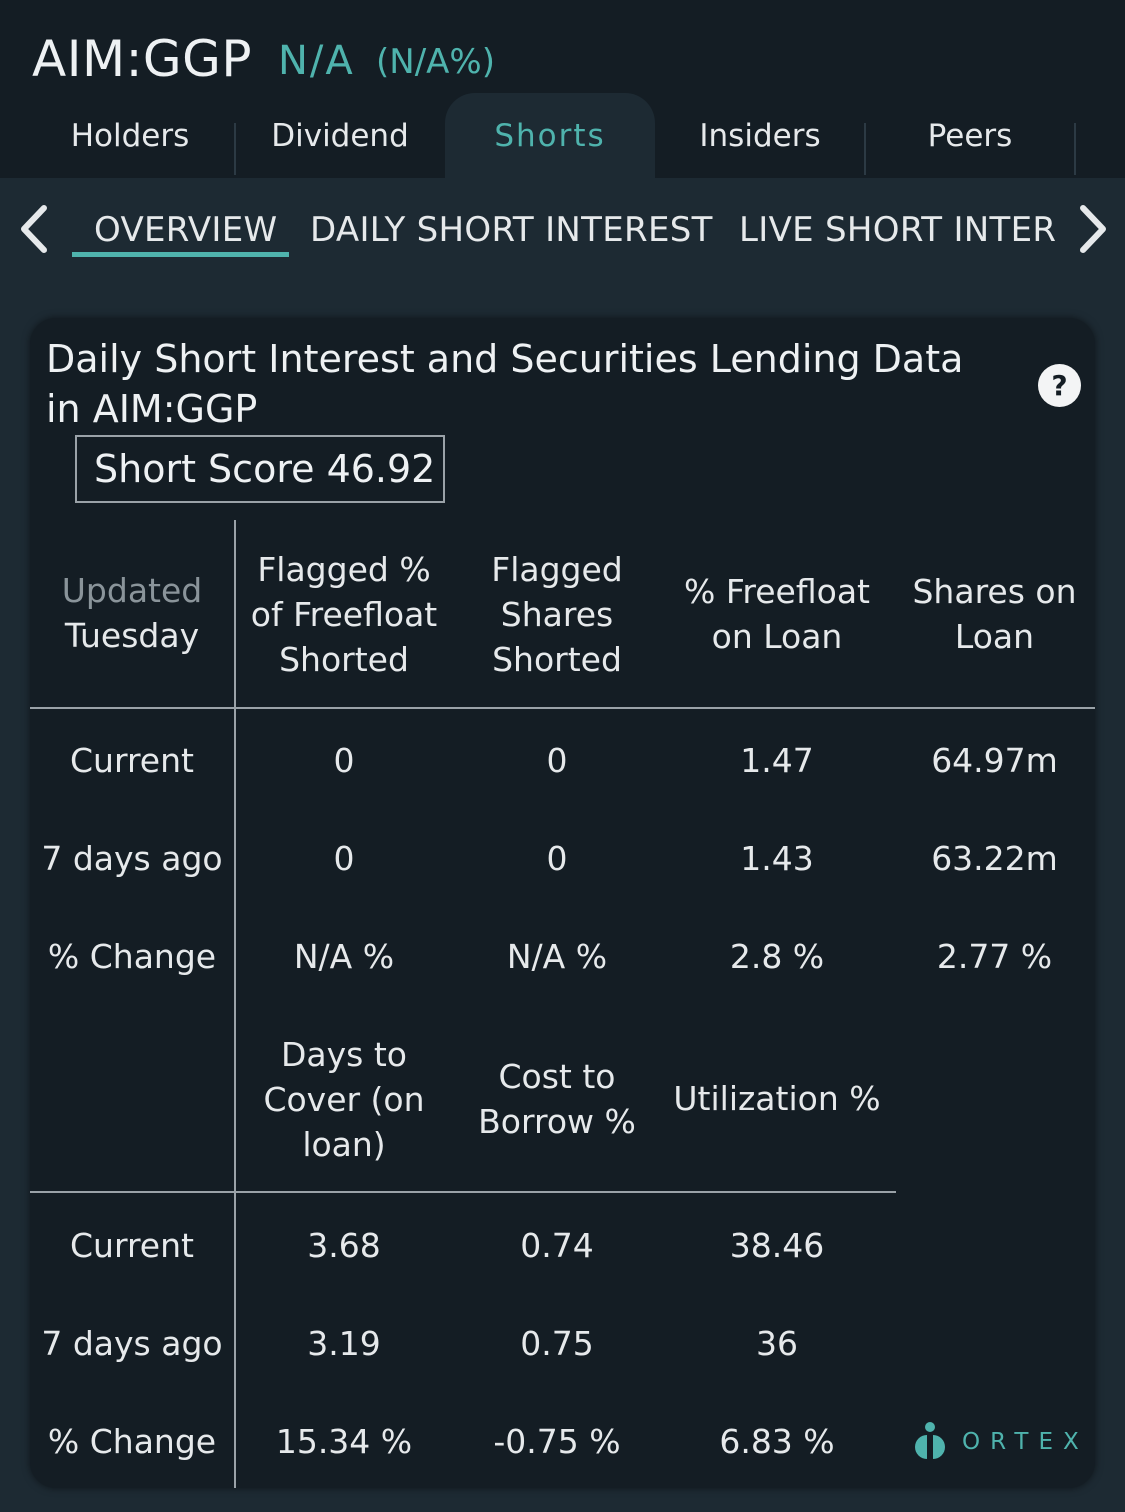  What do you see at coordinates (557, 1343) in the screenshot?
I see `table-cell: 0.75` at bounding box center [557, 1343].